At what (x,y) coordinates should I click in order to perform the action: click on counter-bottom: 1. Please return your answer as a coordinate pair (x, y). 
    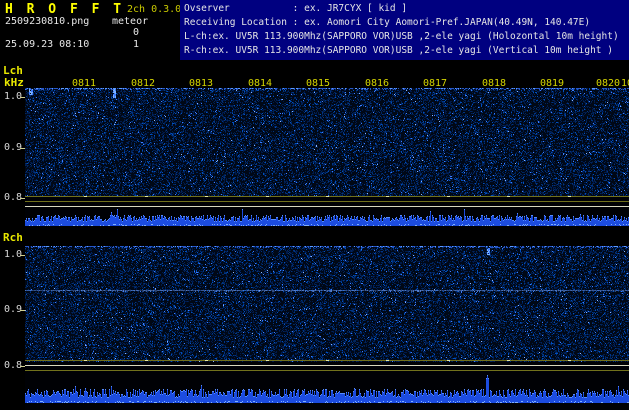
    Looking at the image, I should click on (136, 44).